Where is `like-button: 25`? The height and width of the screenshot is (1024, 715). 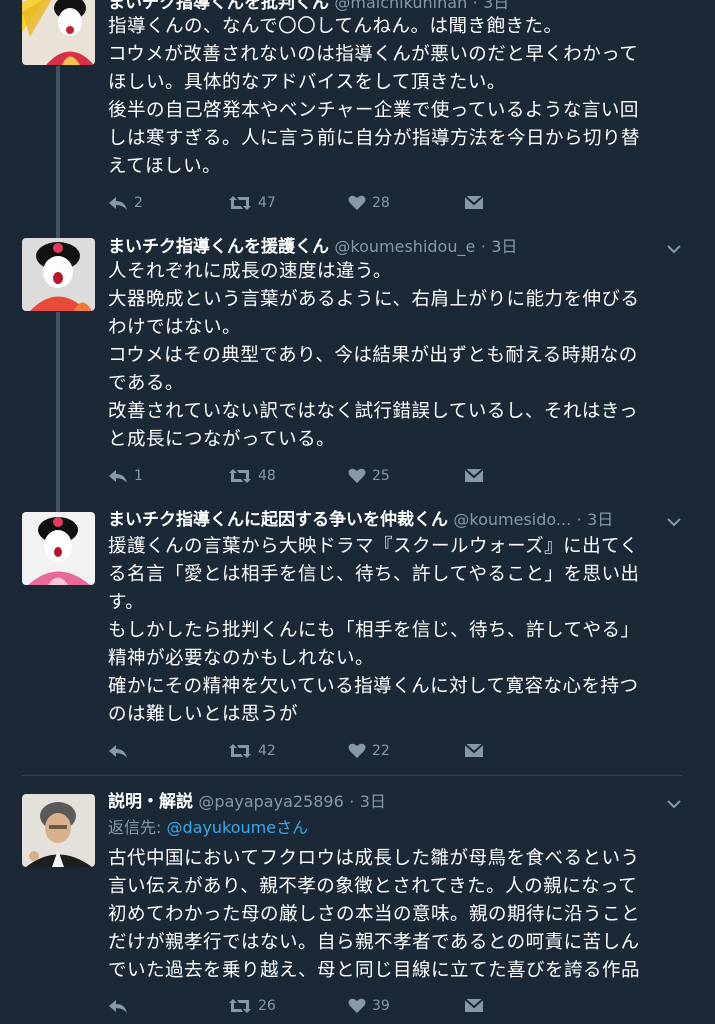
like-button: 25 is located at coordinates (369, 476).